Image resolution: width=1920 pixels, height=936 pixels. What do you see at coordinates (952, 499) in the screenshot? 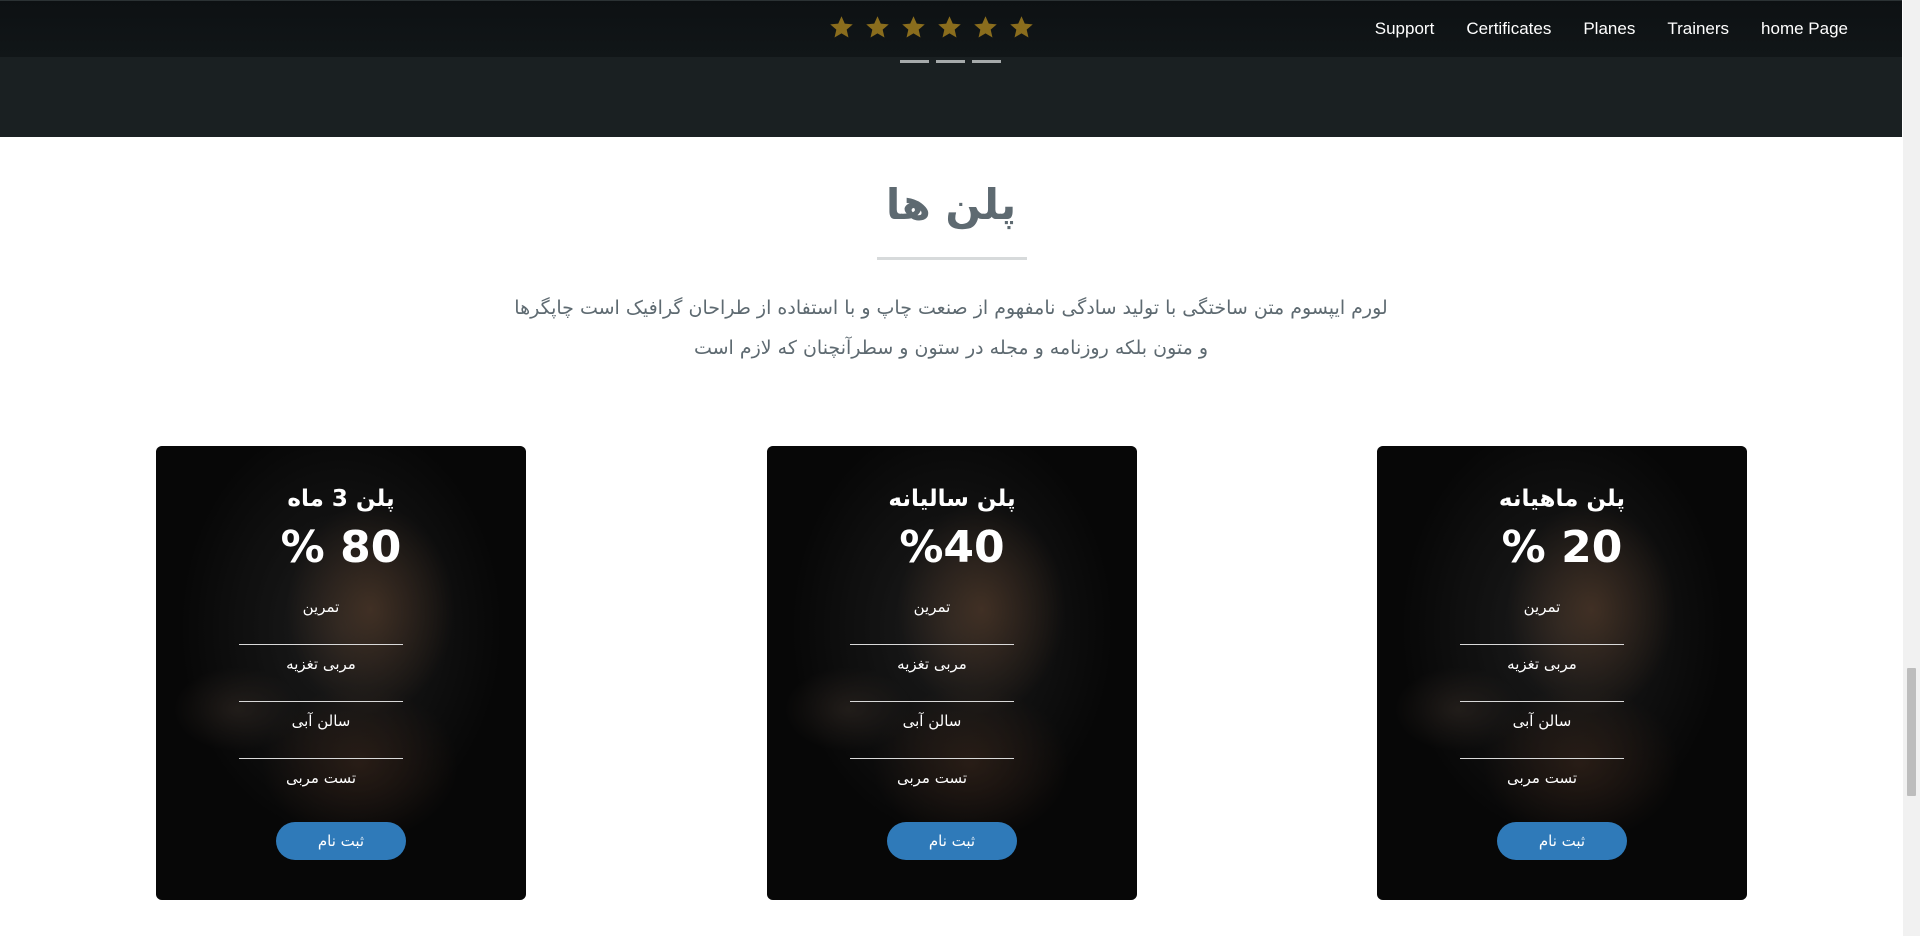
I see `plan-name: پلن سالیانه` at bounding box center [952, 499].